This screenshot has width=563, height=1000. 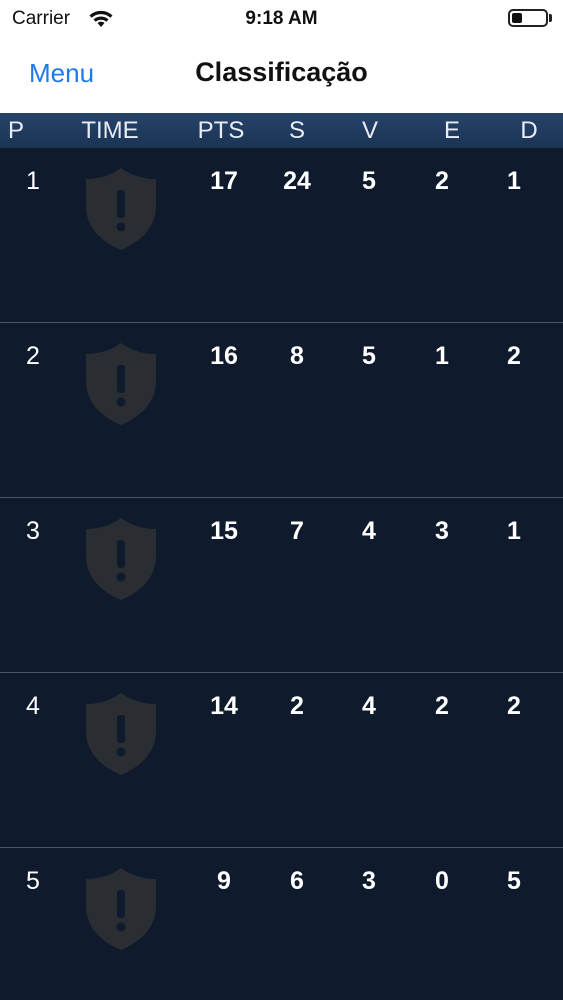 I want to click on row-points: 17, so click(x=224, y=181).